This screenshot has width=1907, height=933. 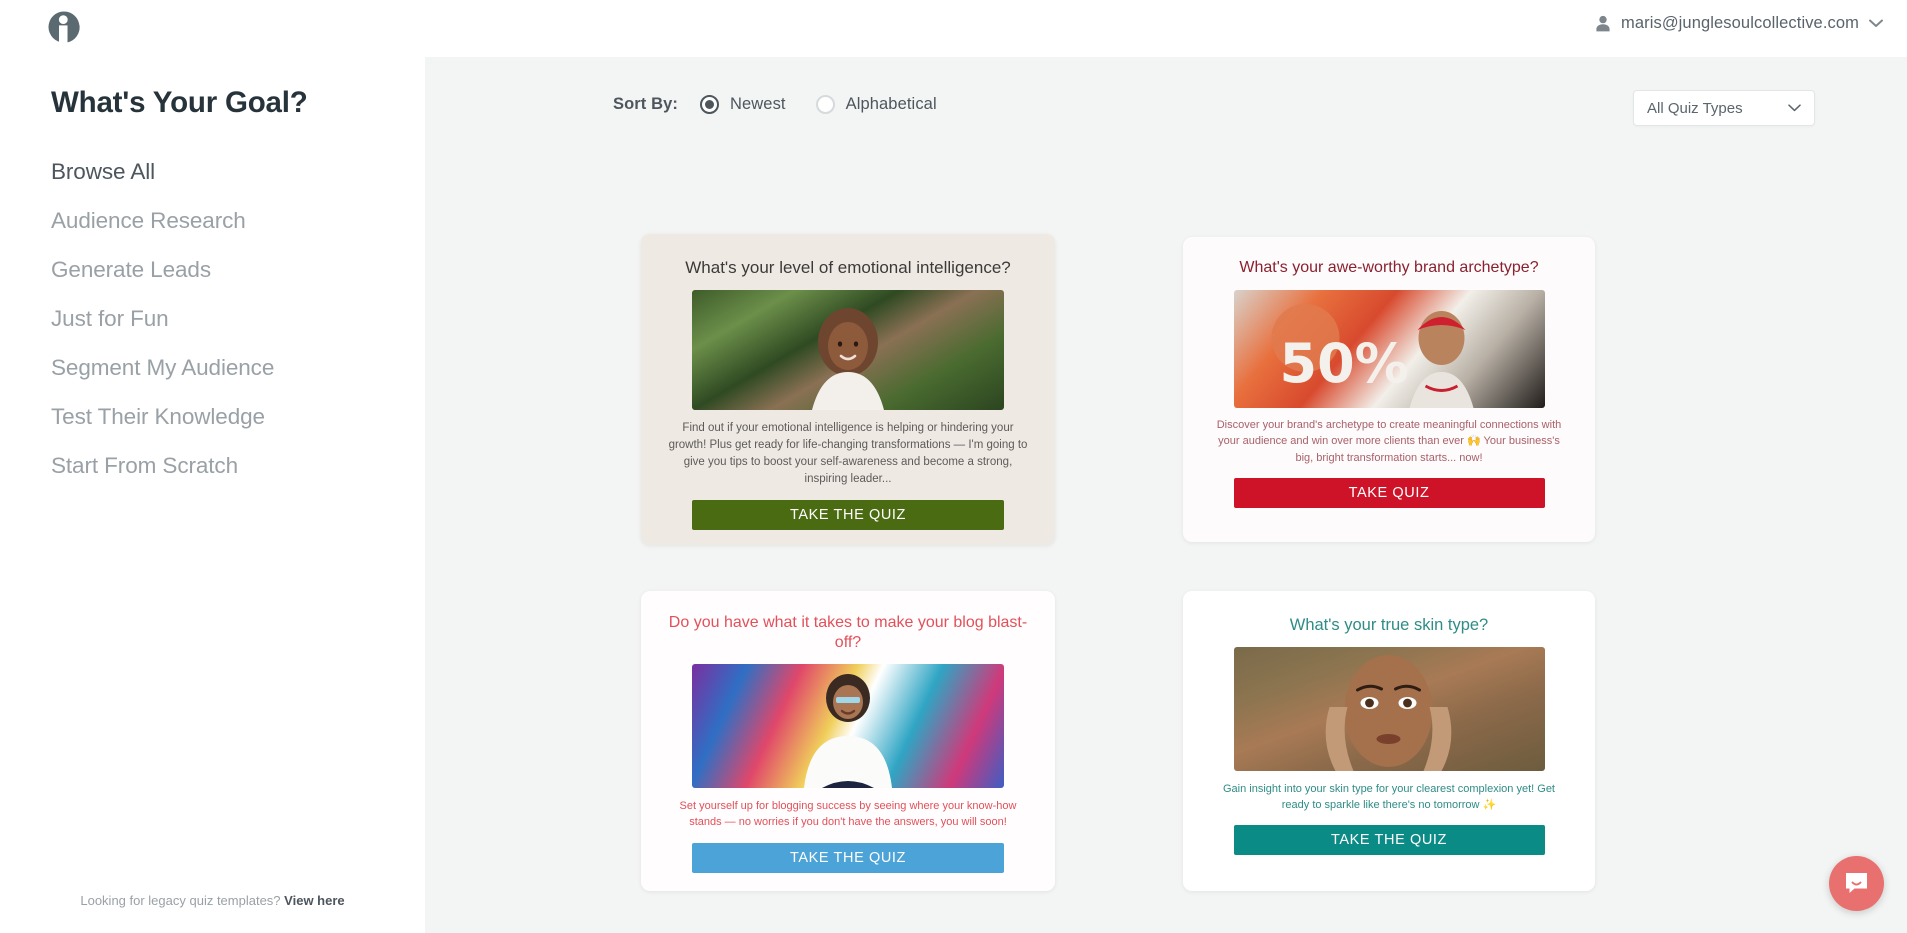 I want to click on radio-newest, so click(x=709, y=104).